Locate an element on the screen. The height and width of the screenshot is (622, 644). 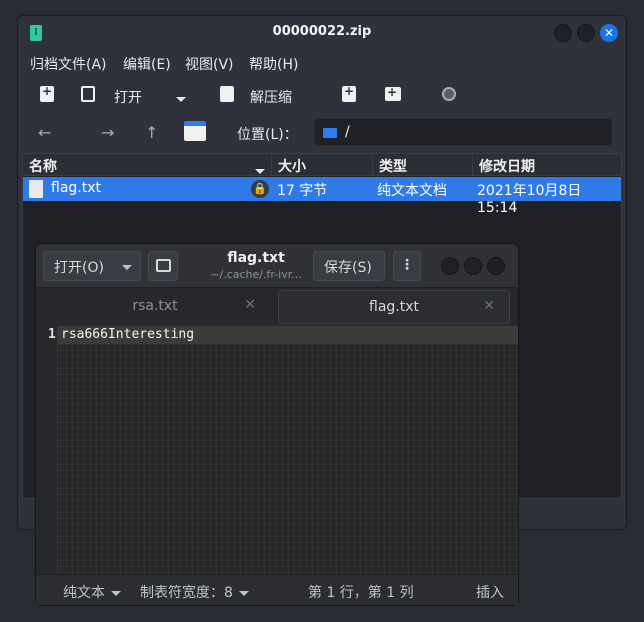
minimize-button is located at coordinates (563, 33).